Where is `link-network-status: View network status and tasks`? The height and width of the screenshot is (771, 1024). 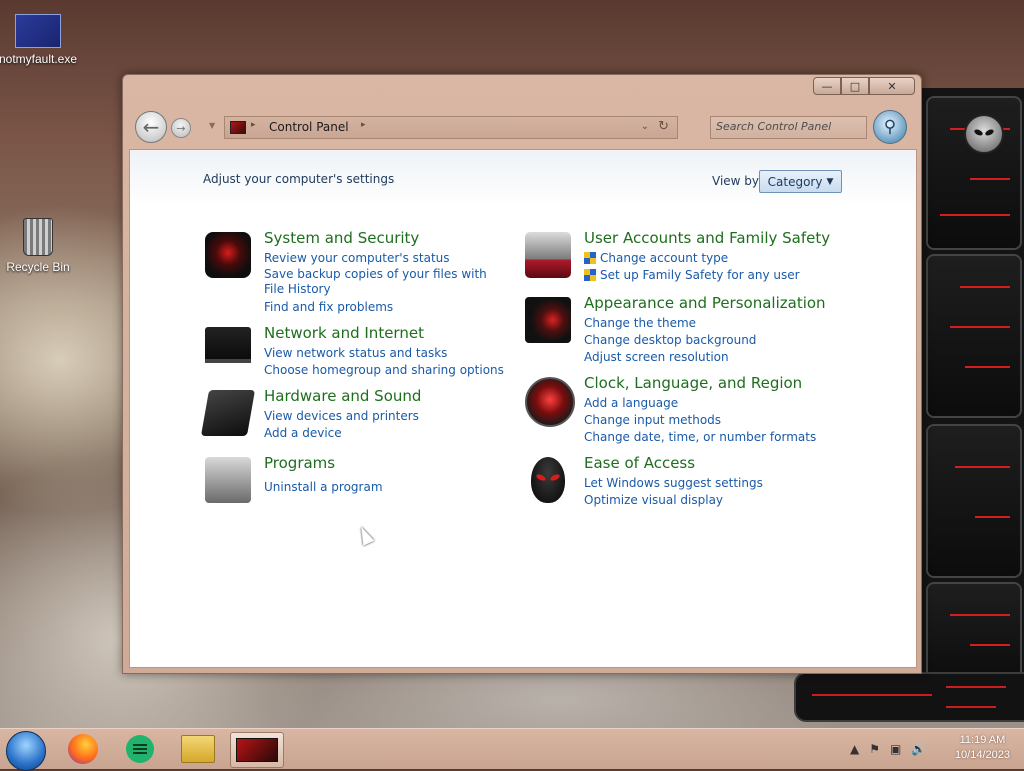
link-network-status: View network status and tasks is located at coordinates (384, 353).